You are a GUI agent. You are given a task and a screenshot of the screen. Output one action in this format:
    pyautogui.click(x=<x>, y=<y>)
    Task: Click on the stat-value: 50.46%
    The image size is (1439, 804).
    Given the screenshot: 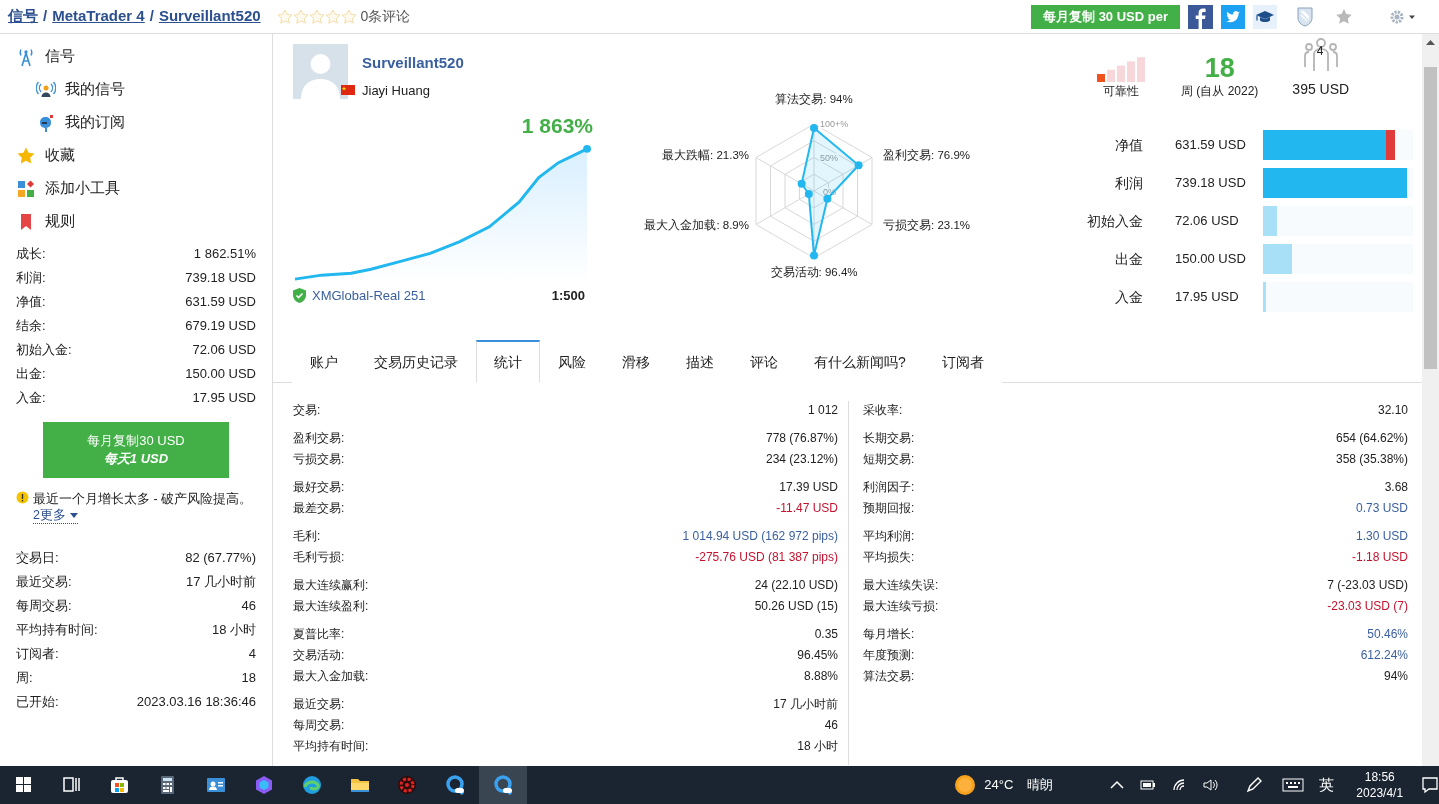 What is the action you would take?
    pyautogui.click(x=1387, y=634)
    